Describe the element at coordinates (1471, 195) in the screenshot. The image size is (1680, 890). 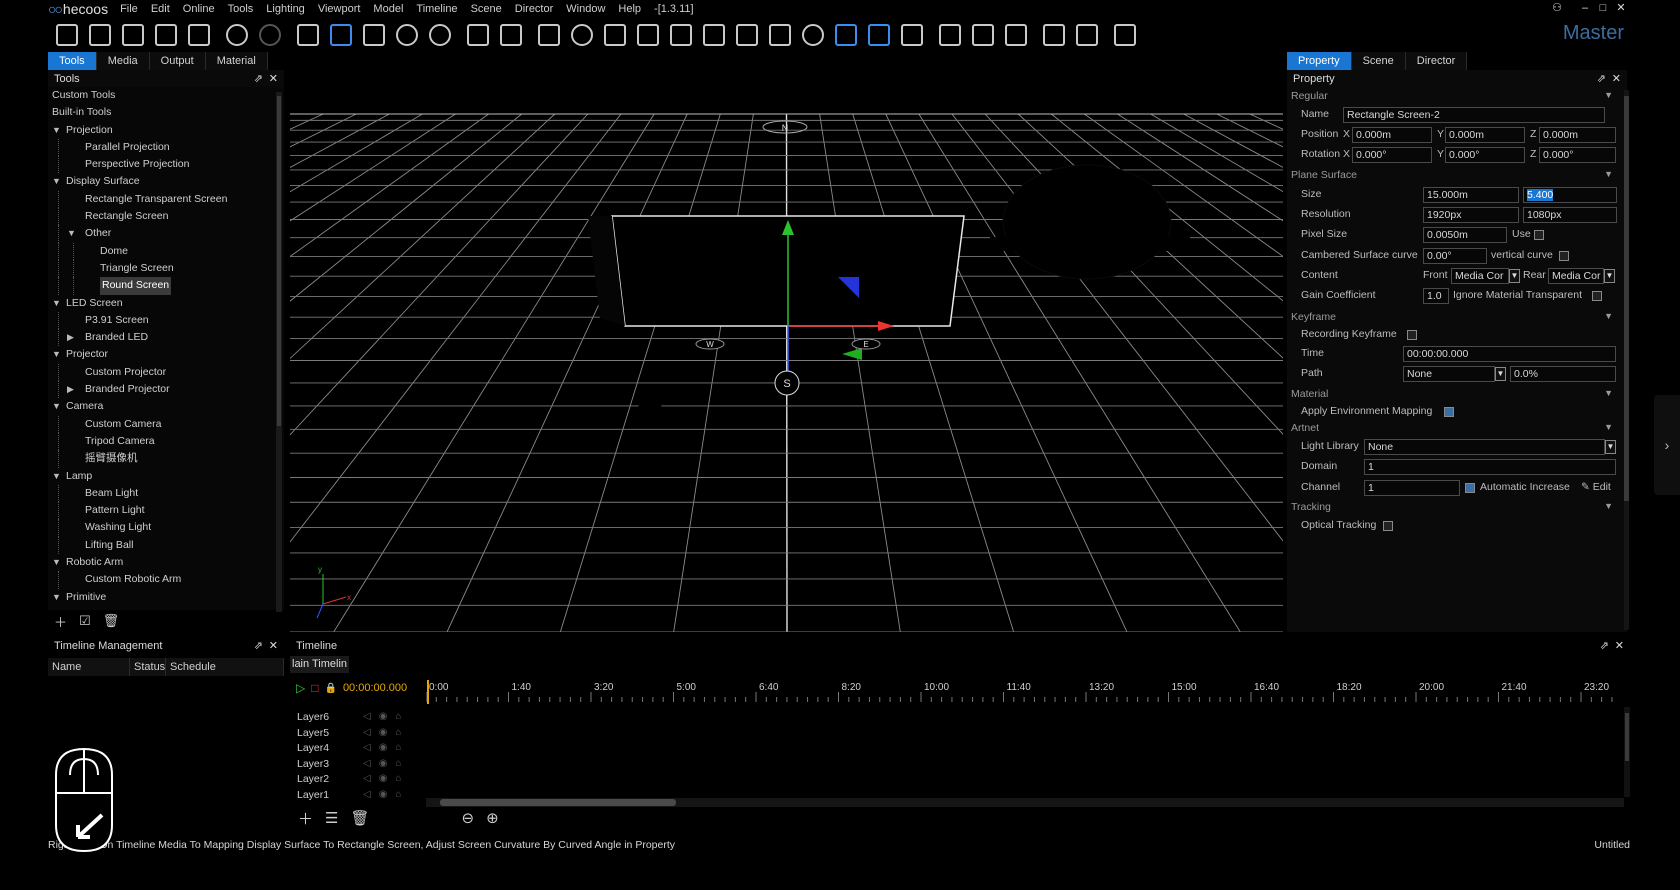
I see `size-width-field: 15.000m` at that location.